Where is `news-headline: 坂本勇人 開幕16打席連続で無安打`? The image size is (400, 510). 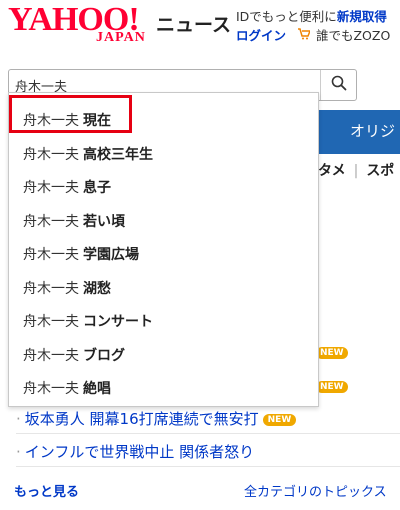 news-headline: 坂本勇人 開幕16打席連続で無安打 is located at coordinates (141, 419).